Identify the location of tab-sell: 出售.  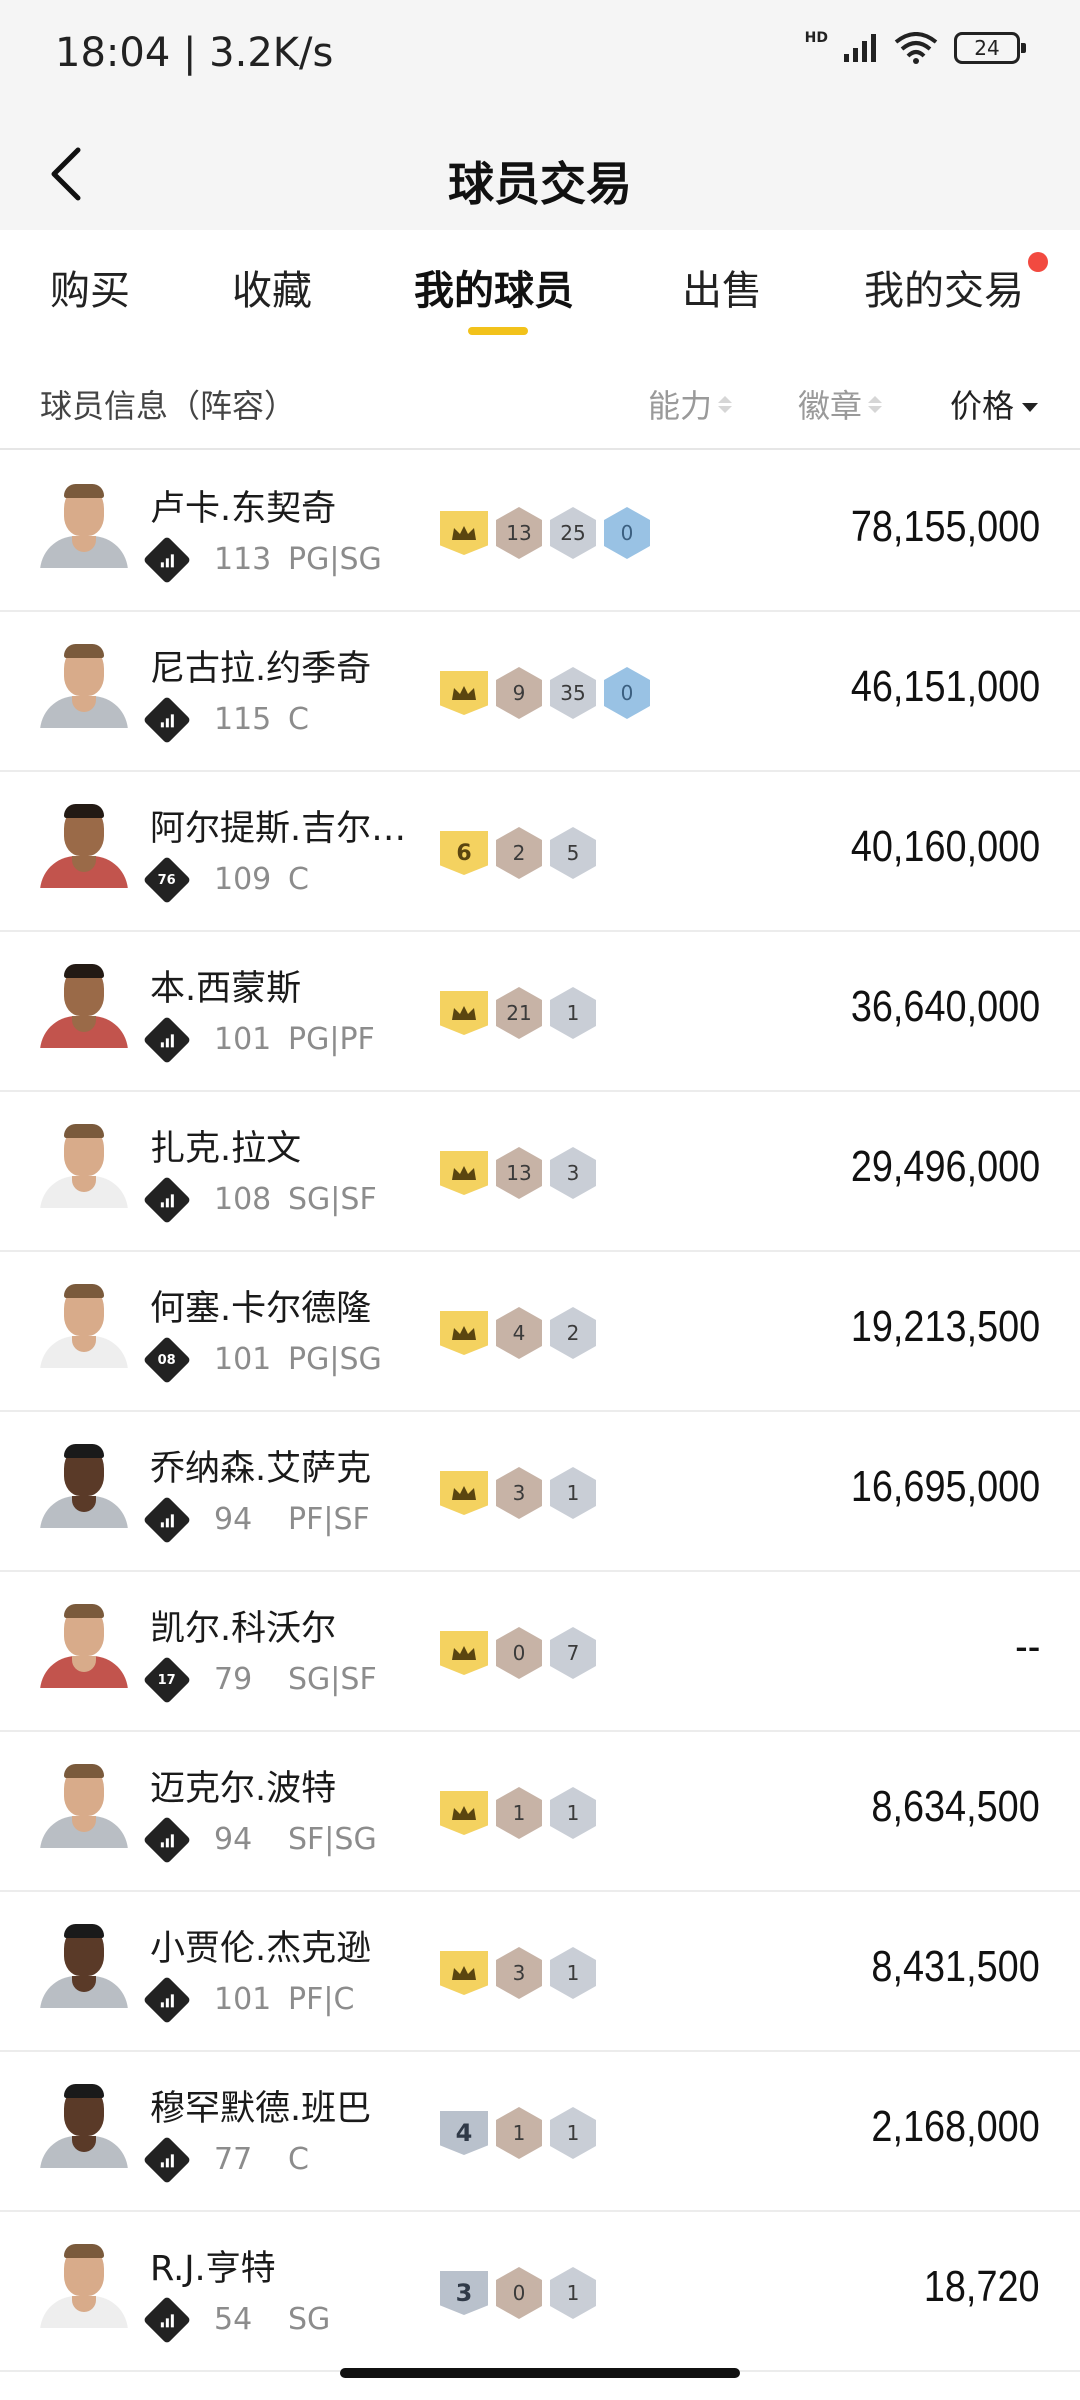
(722, 287).